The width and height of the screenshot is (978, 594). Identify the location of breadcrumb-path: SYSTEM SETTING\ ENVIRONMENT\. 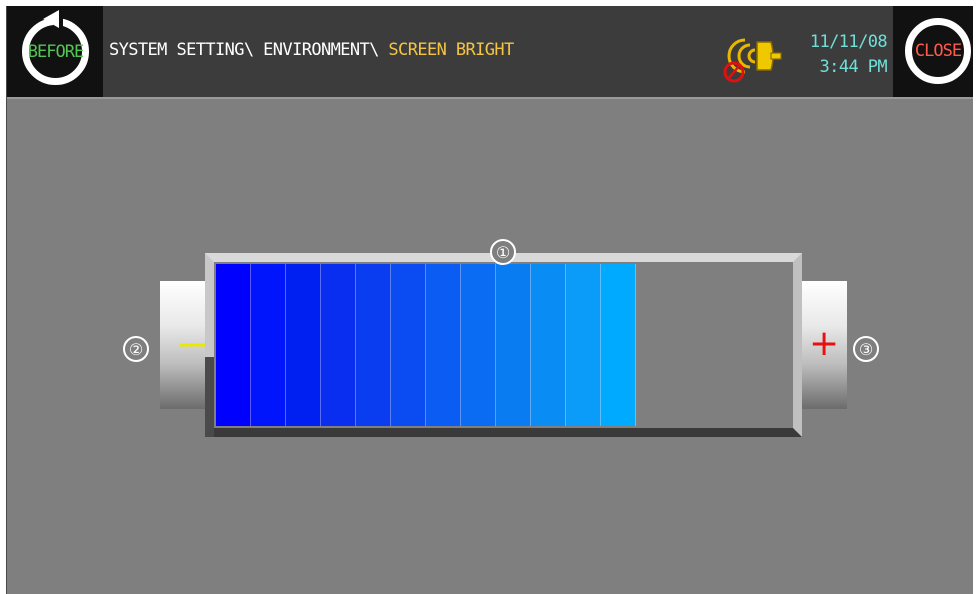
(249, 50).